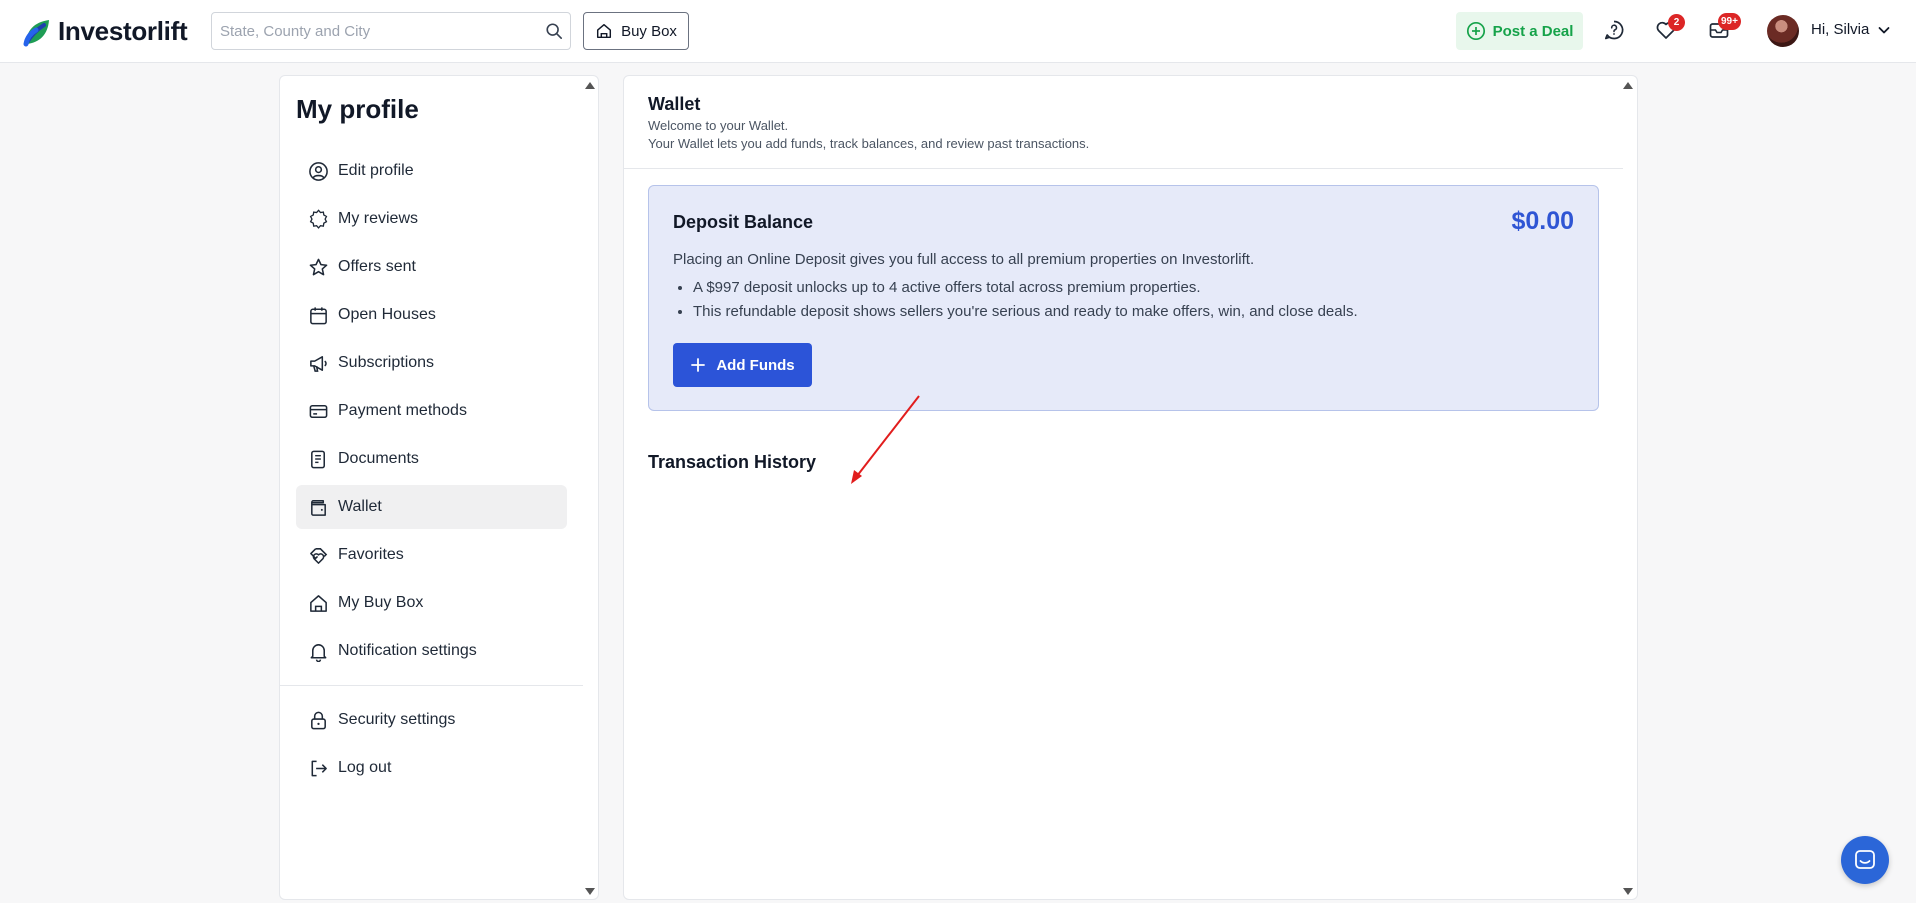 Image resolution: width=1916 pixels, height=903 pixels. What do you see at coordinates (590, 85) in the screenshot?
I see `sidebar-scroll-up` at bounding box center [590, 85].